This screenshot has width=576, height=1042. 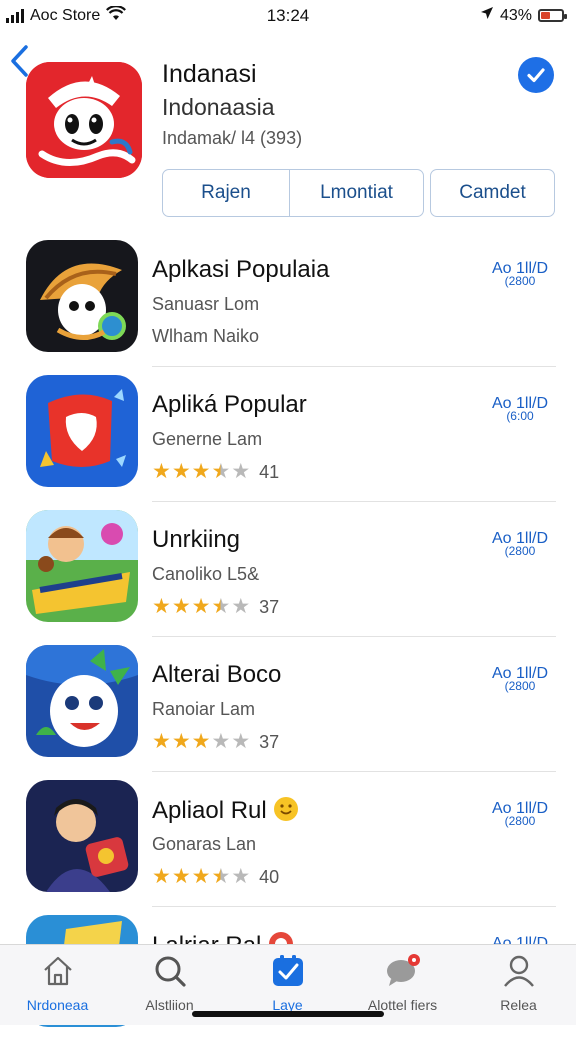 What do you see at coordinates (545, 15) in the screenshot?
I see `battery-fill` at bounding box center [545, 15].